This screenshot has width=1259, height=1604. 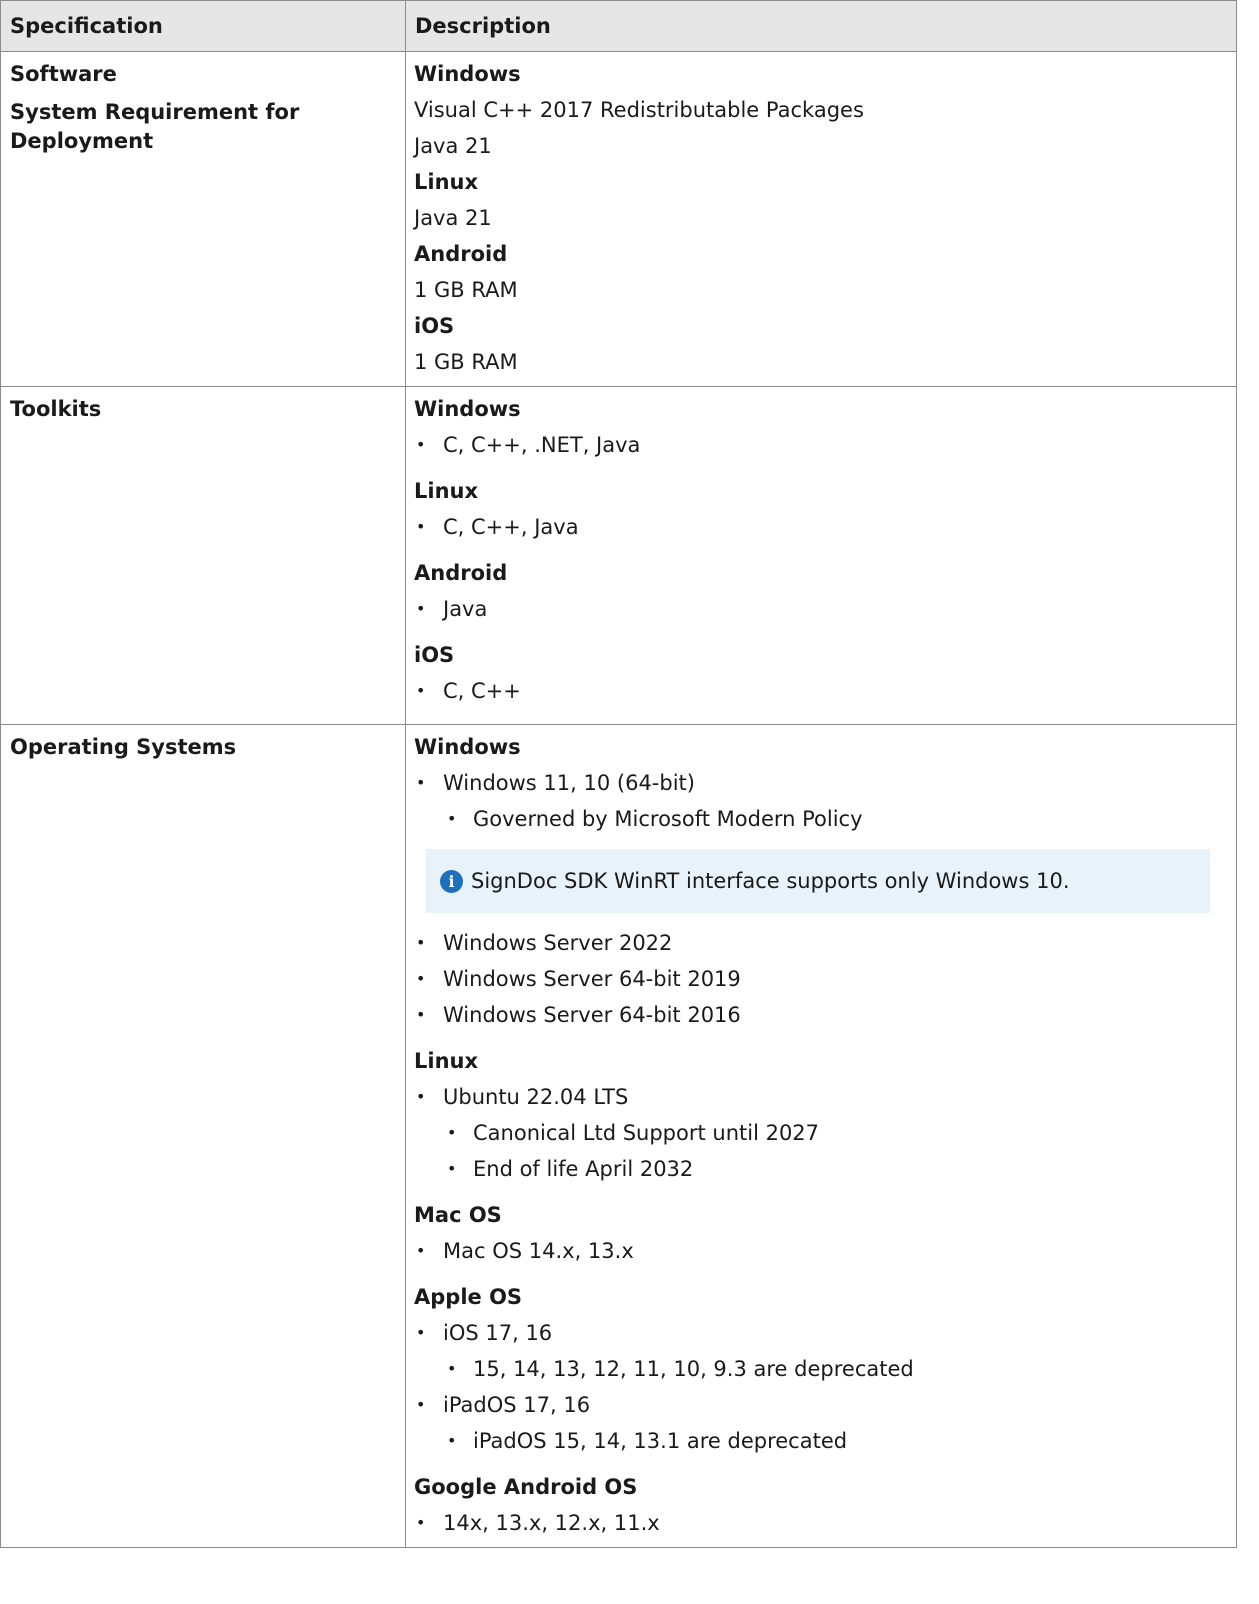 I want to click on header-specification: Specification, so click(x=203, y=26).